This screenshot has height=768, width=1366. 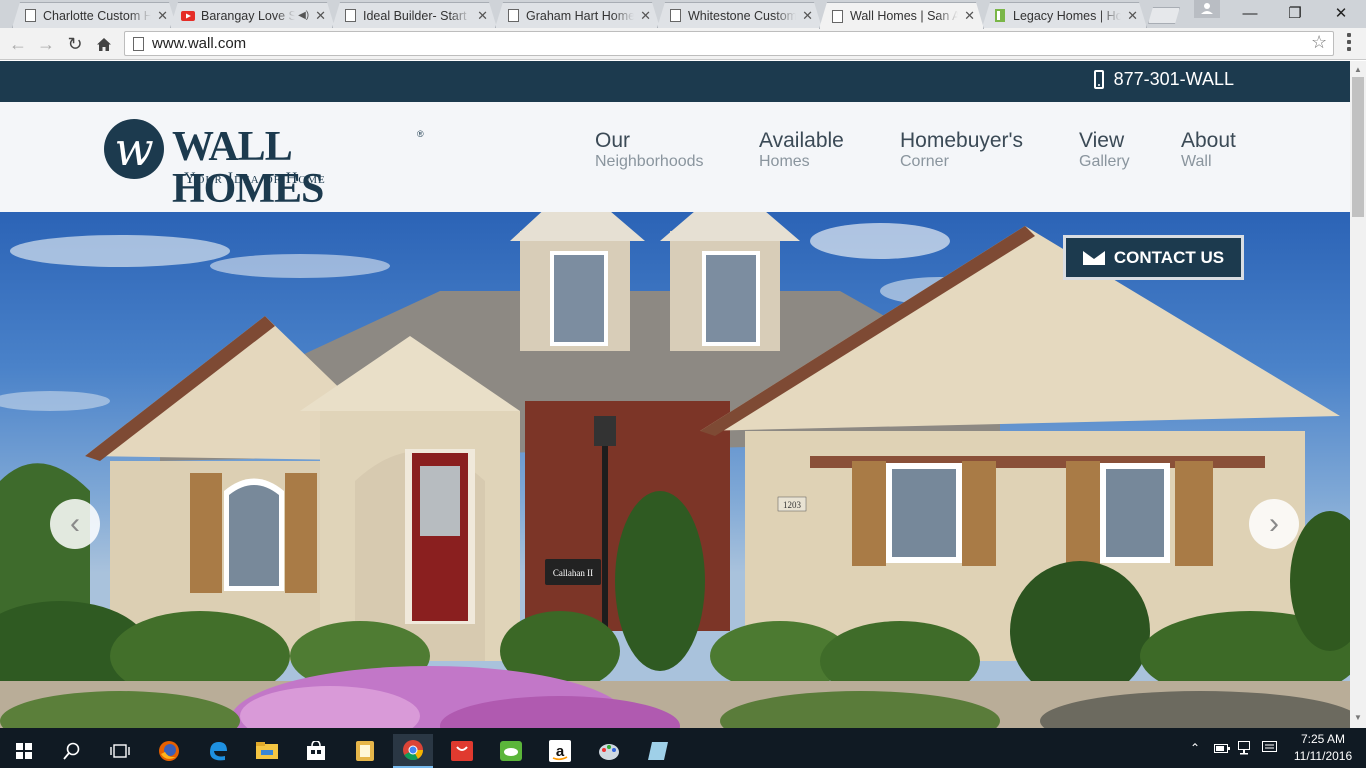 I want to click on logo-mark: w, so click(x=134, y=149).